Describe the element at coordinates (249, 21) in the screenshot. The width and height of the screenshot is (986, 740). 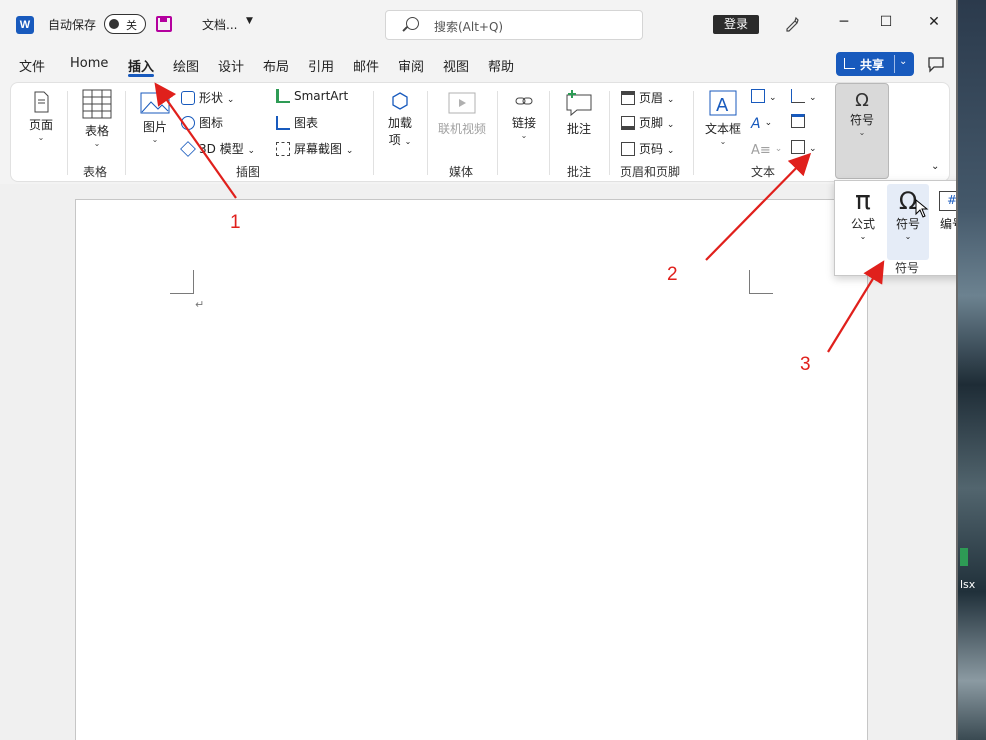
I see `chevron-down-icon: ▼` at that location.